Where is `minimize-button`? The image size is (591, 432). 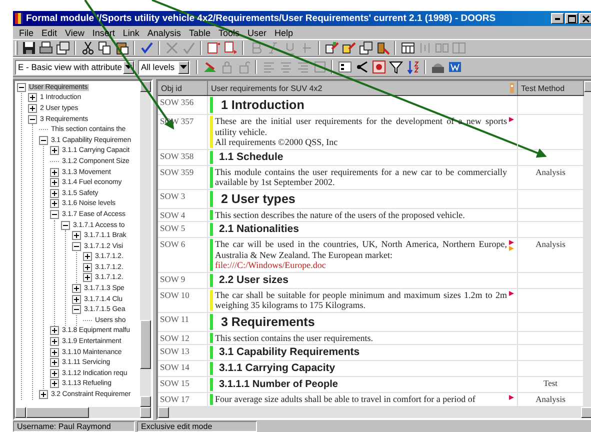
minimize-button is located at coordinates (557, 18).